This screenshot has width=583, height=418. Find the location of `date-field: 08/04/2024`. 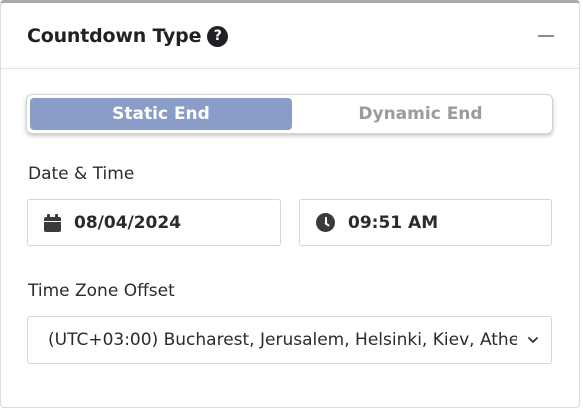

date-field: 08/04/2024 is located at coordinates (154, 222).